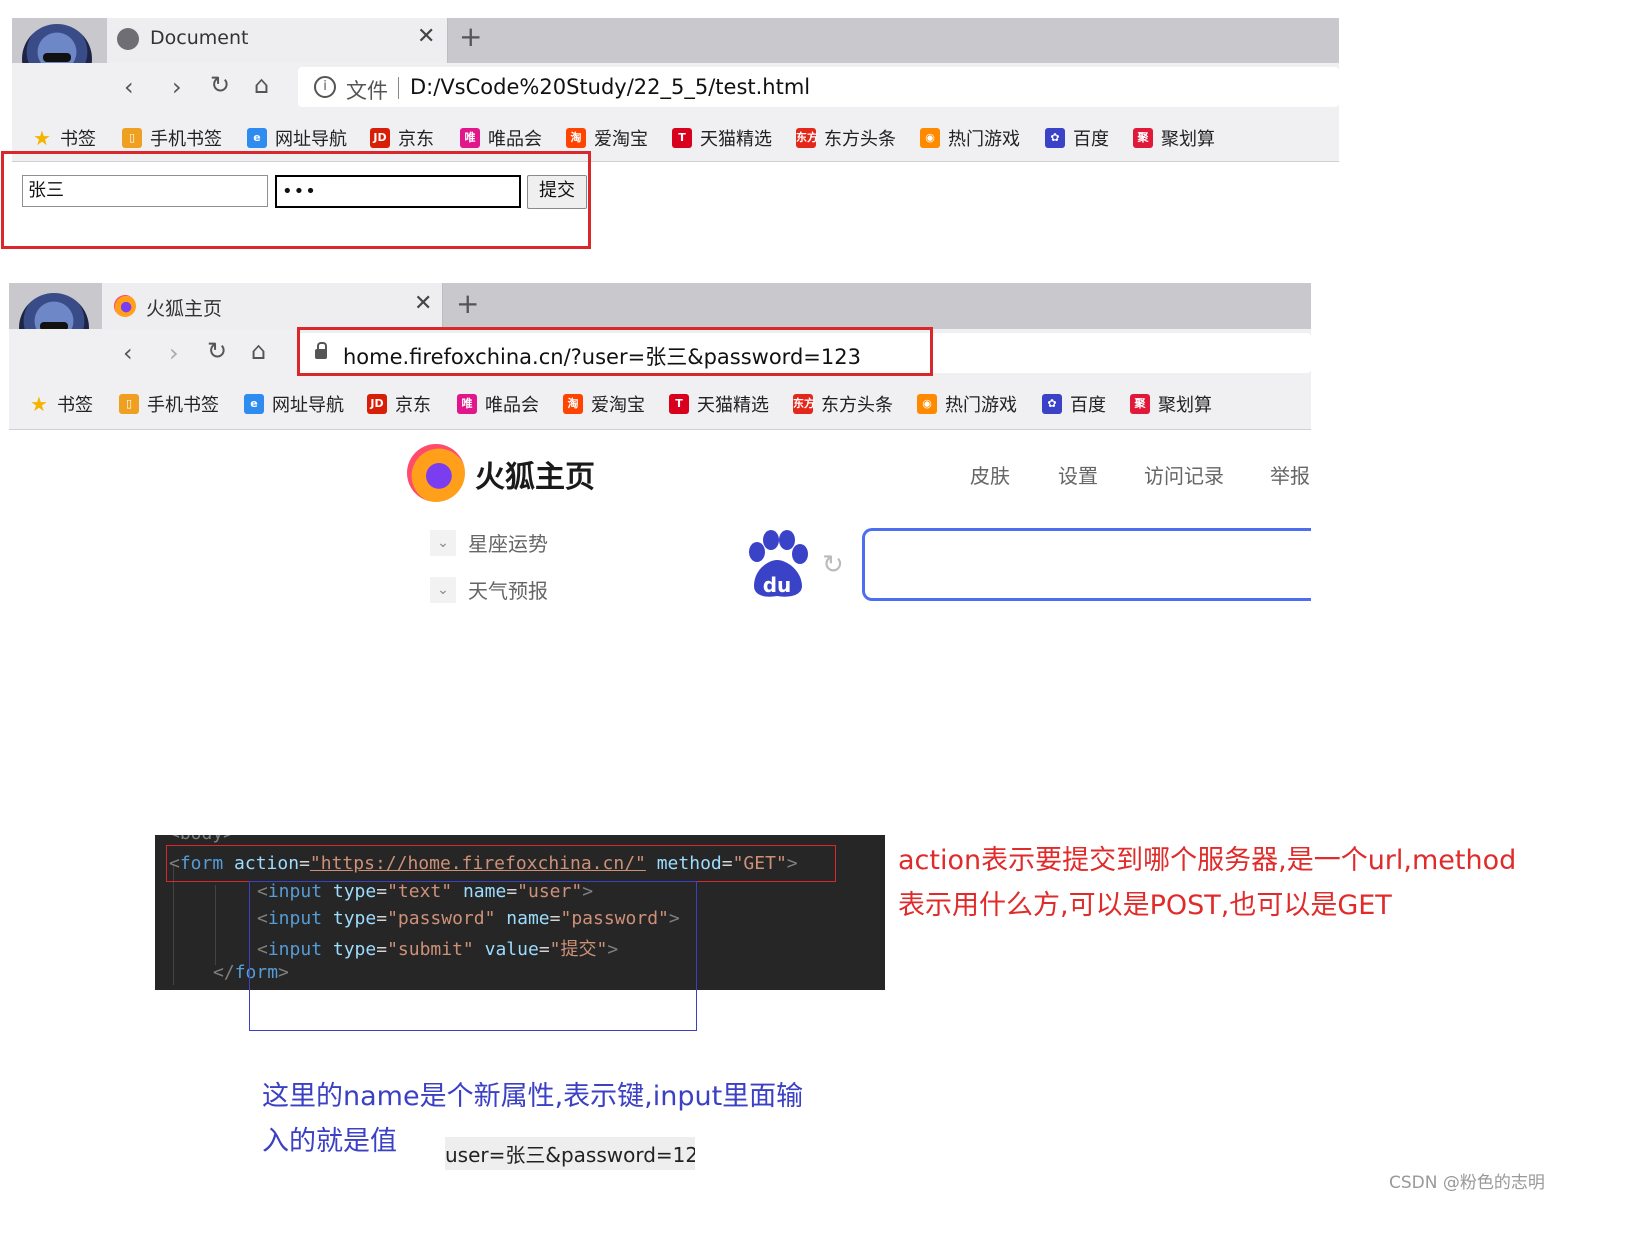 The image size is (1630, 1244). What do you see at coordinates (132, 138) in the screenshot?
I see `mobile-bookmark-icon: ▯` at bounding box center [132, 138].